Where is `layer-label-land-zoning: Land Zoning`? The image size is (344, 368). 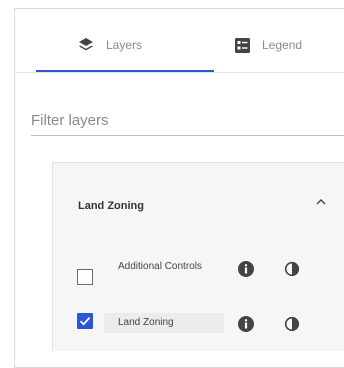 layer-label-land-zoning: Land Zoning is located at coordinates (146, 322).